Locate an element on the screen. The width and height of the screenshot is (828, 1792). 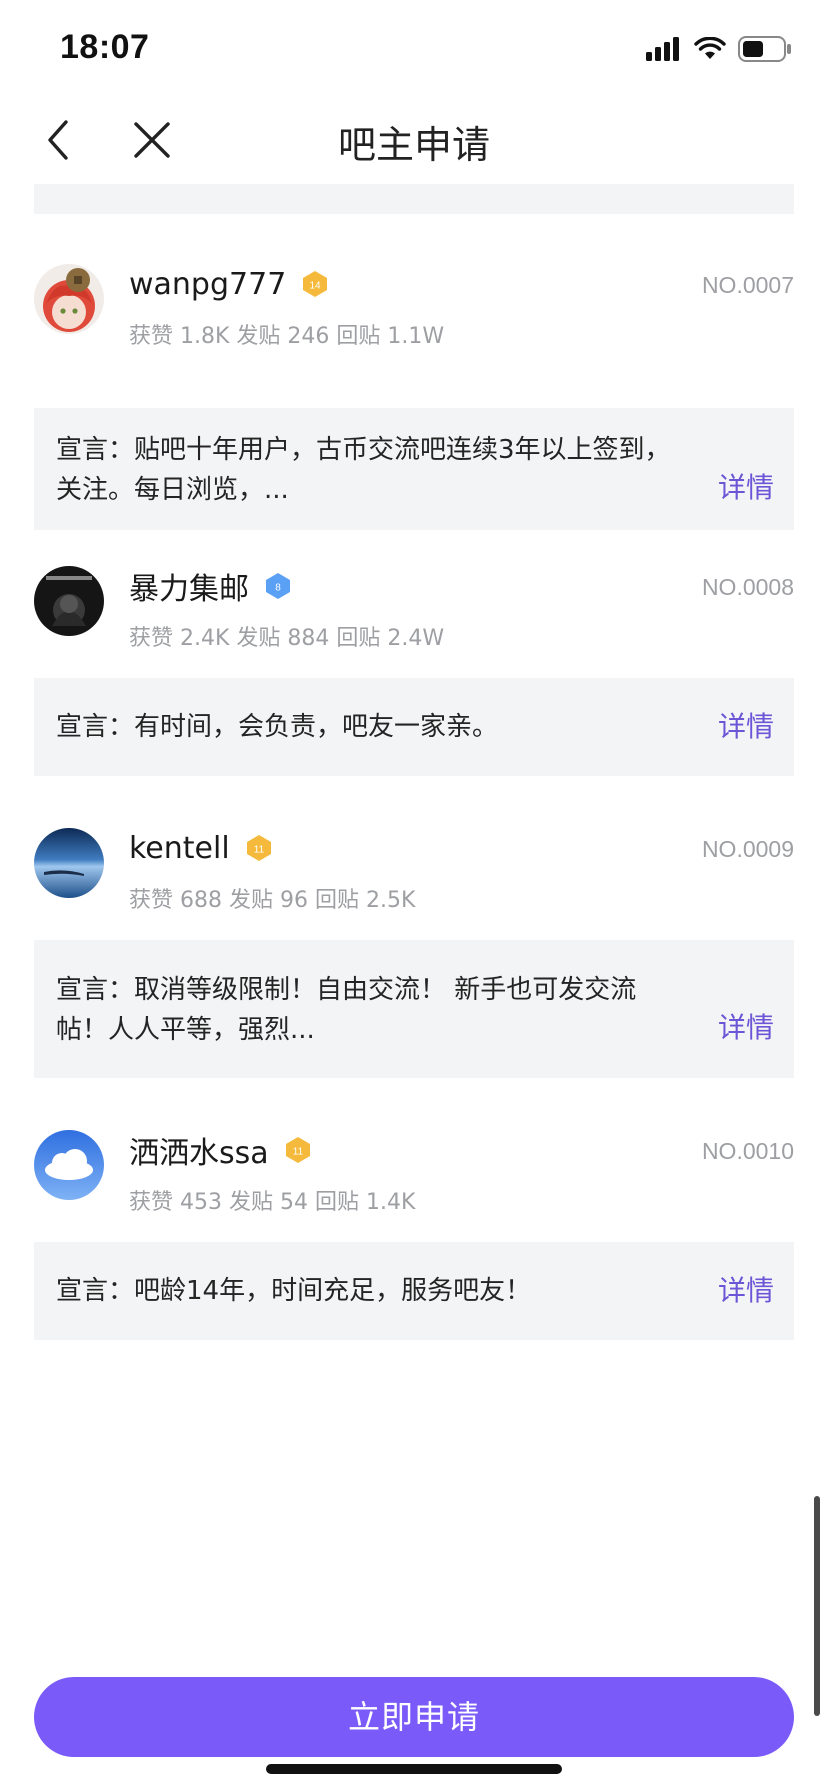
home-indicator is located at coordinates (414, 1769).